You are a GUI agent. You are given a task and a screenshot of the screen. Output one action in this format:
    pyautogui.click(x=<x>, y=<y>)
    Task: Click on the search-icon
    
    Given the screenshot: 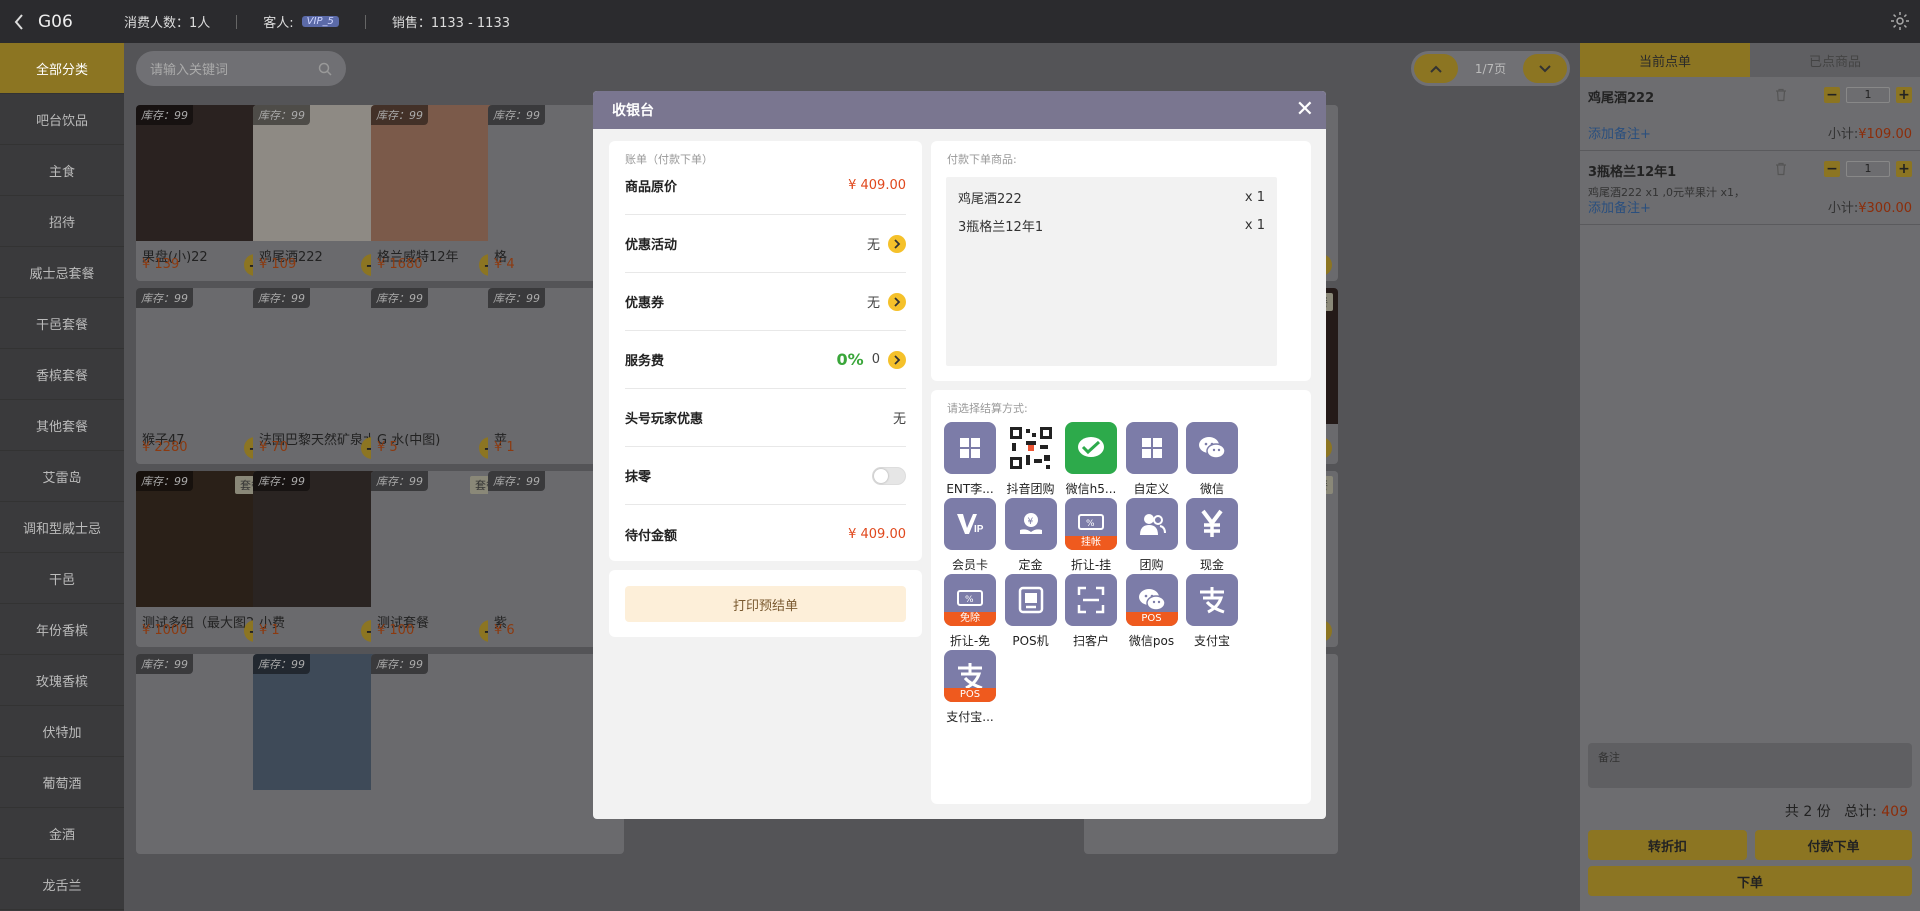 What is the action you would take?
    pyautogui.click(x=325, y=69)
    